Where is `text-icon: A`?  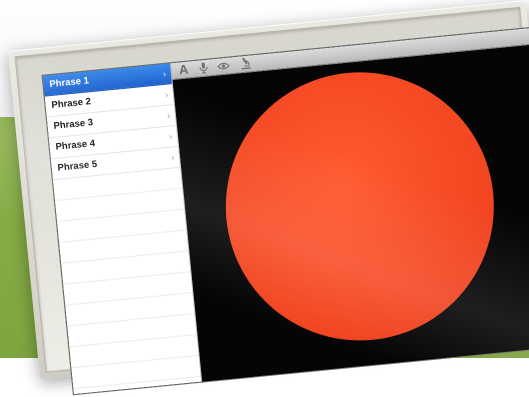
text-icon: A is located at coordinates (183, 70).